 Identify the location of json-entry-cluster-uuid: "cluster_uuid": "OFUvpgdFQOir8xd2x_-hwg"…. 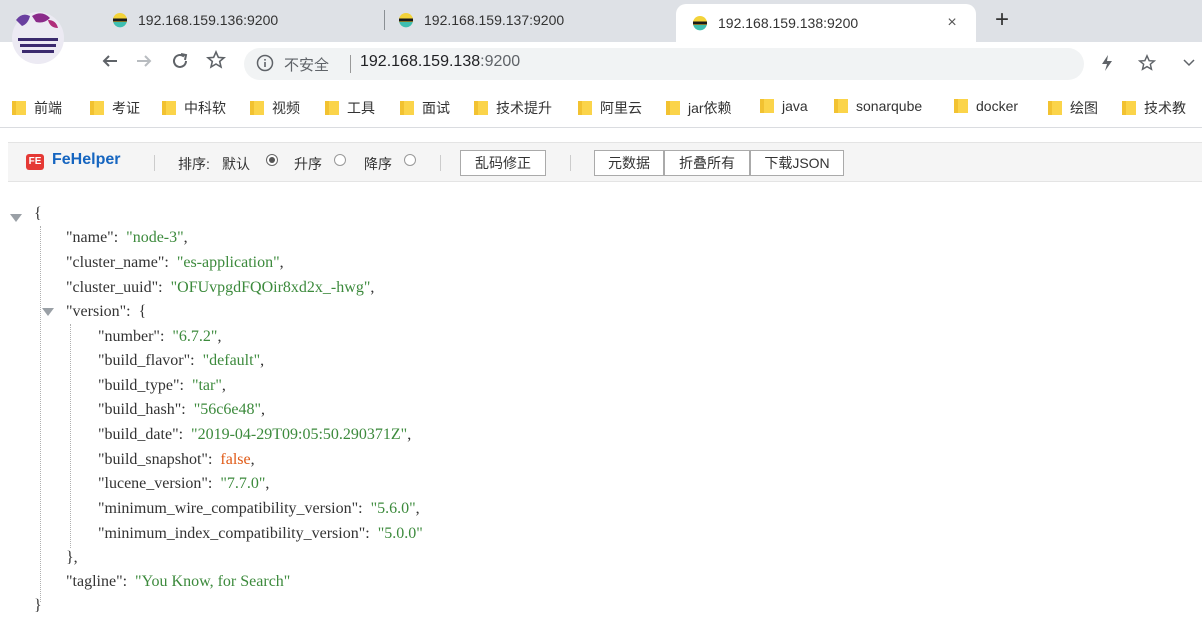
(220, 287).